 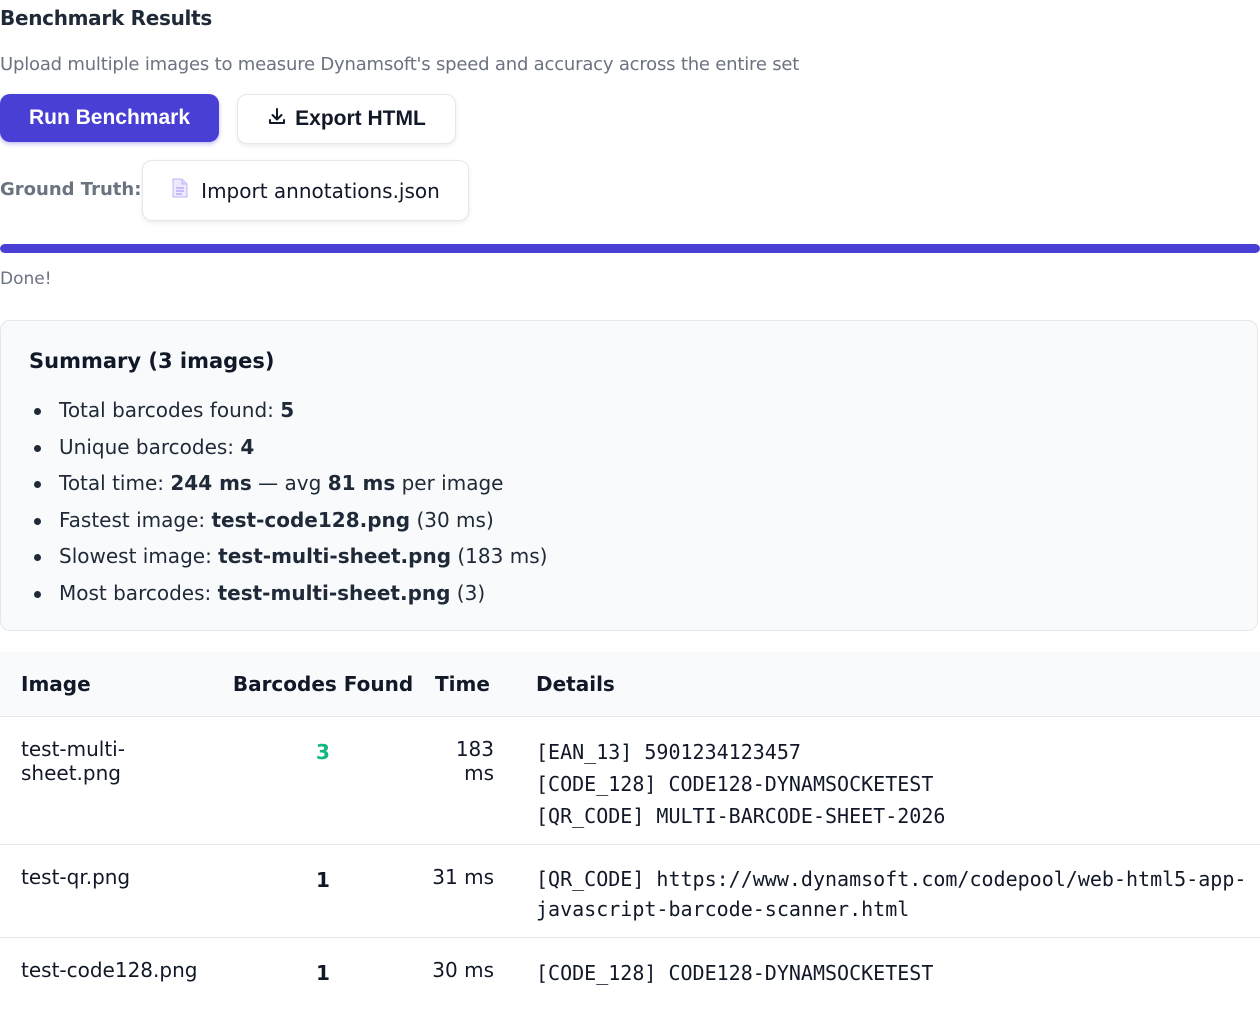 What do you see at coordinates (288, 410) in the screenshot?
I see `summary-total-found: Total barcodes found: 5` at bounding box center [288, 410].